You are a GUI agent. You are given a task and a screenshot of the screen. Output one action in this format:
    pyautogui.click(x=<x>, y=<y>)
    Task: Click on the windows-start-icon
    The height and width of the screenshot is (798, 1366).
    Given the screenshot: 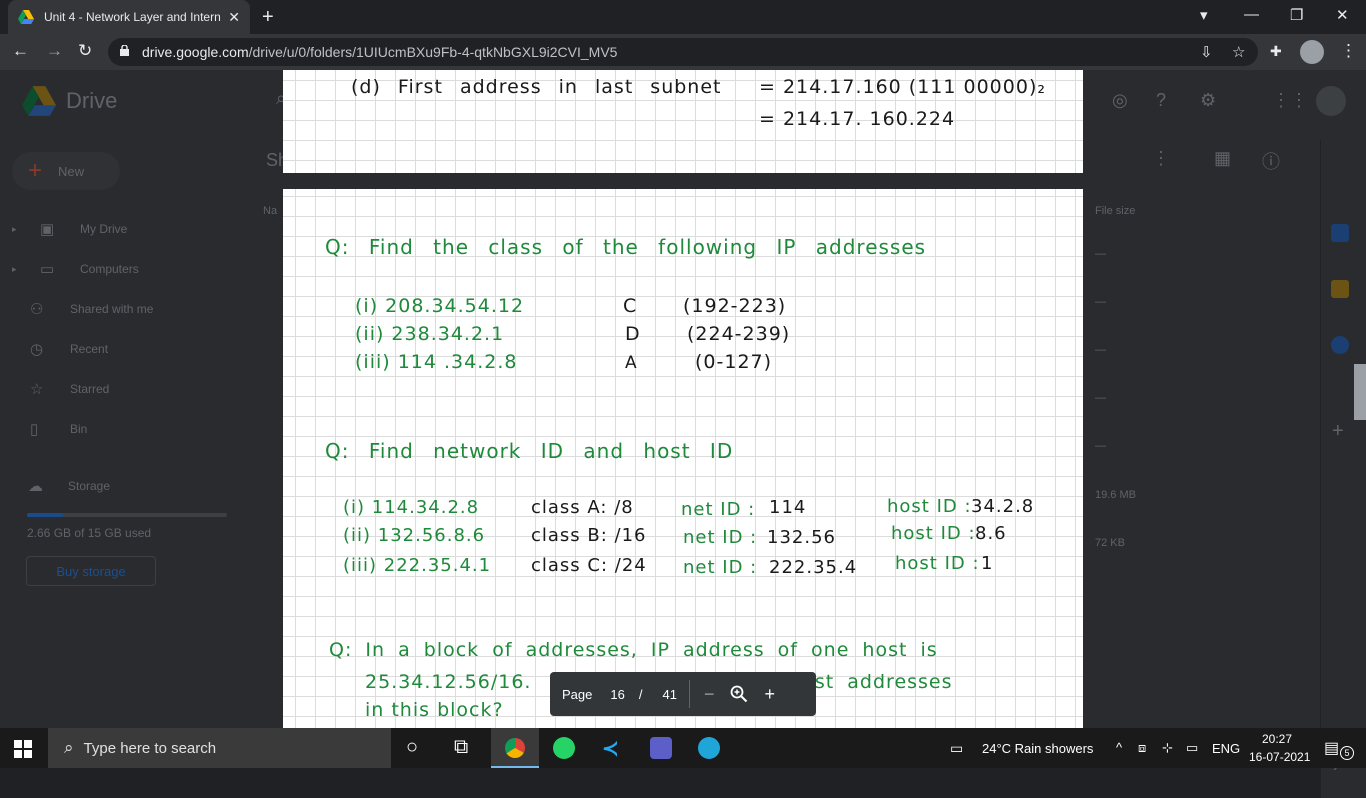 What is the action you would take?
    pyautogui.click(x=23, y=749)
    